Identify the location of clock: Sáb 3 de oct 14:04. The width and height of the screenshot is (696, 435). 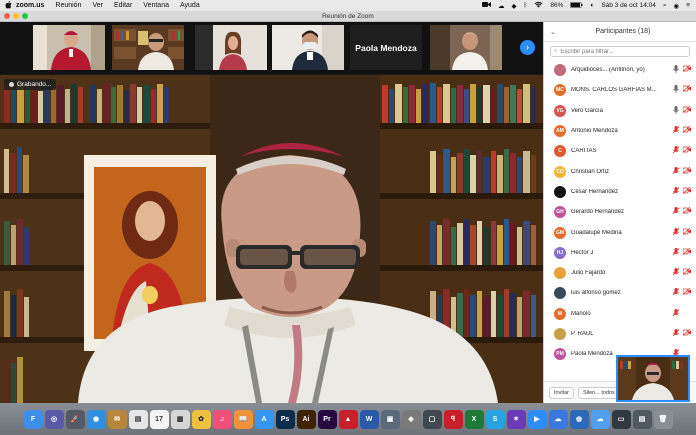
(628, 5).